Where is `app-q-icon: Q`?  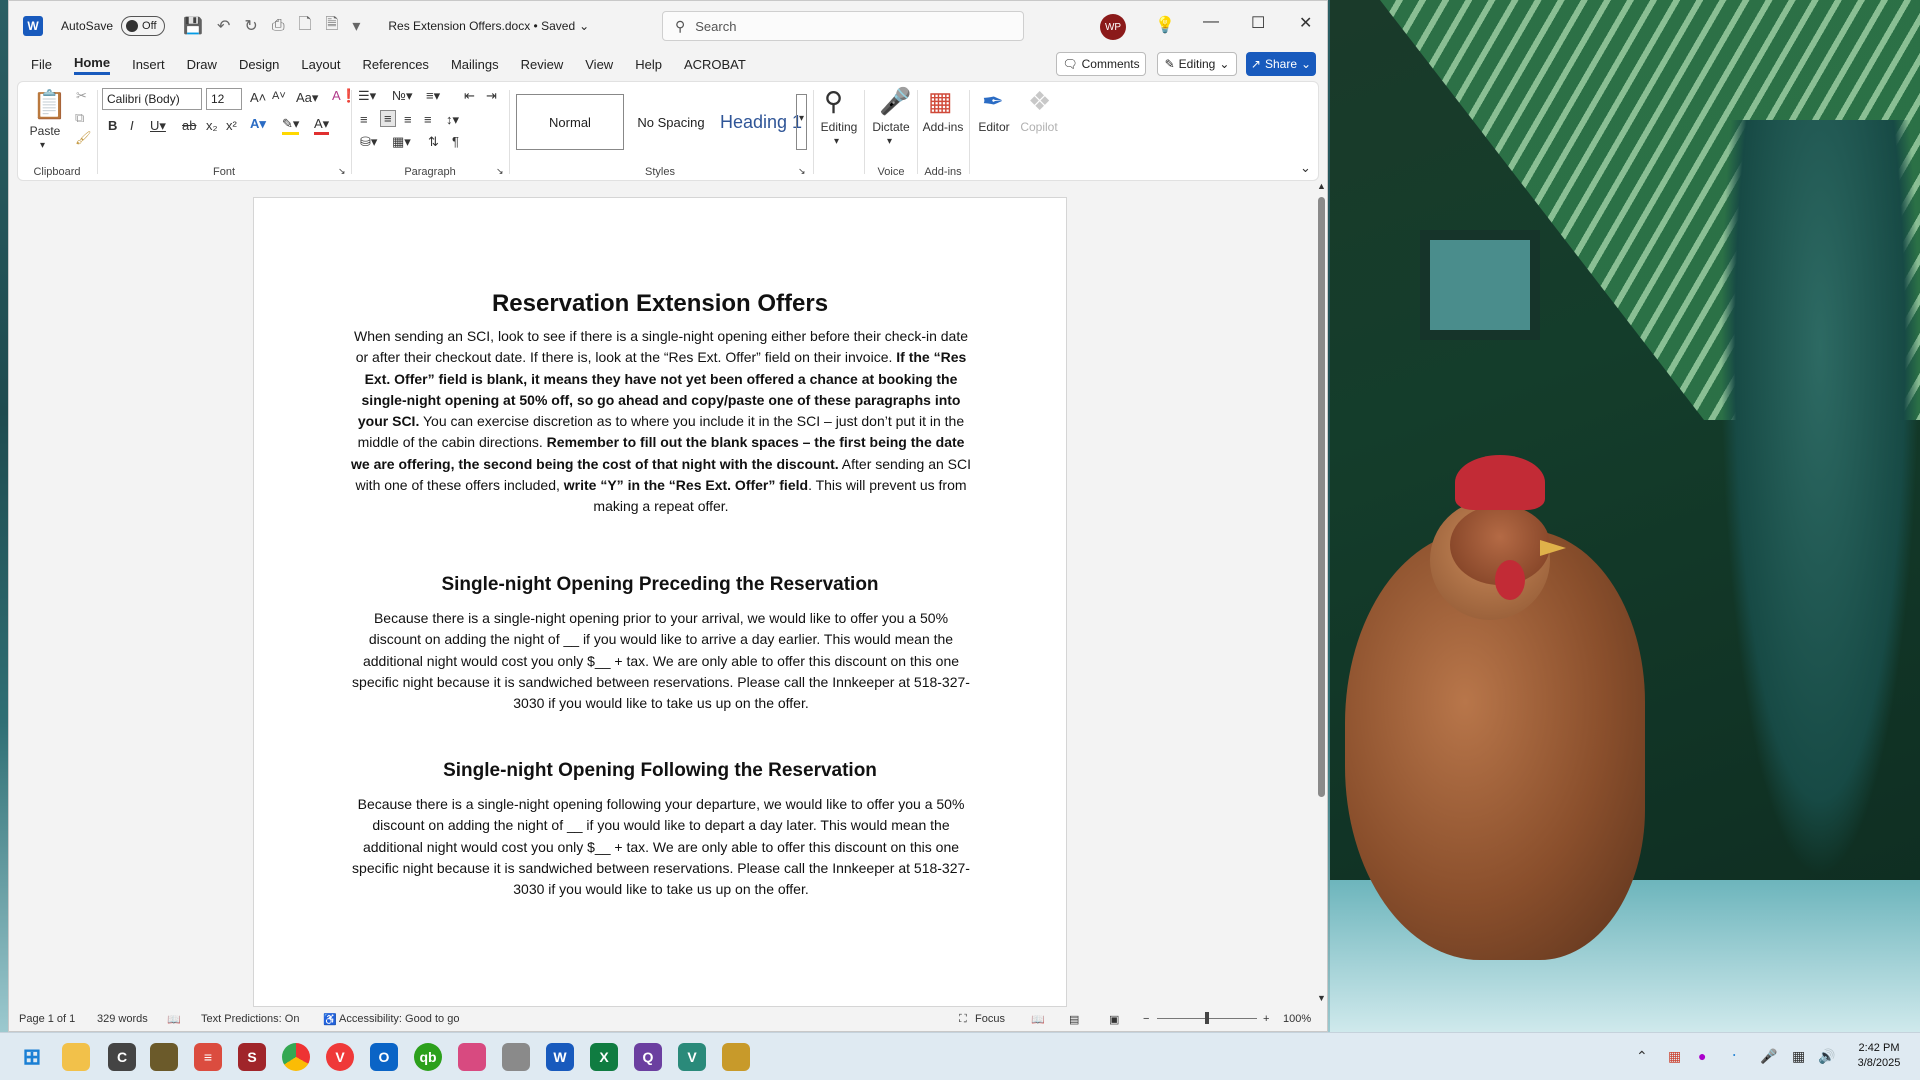
app-q-icon: Q is located at coordinates (648, 1057).